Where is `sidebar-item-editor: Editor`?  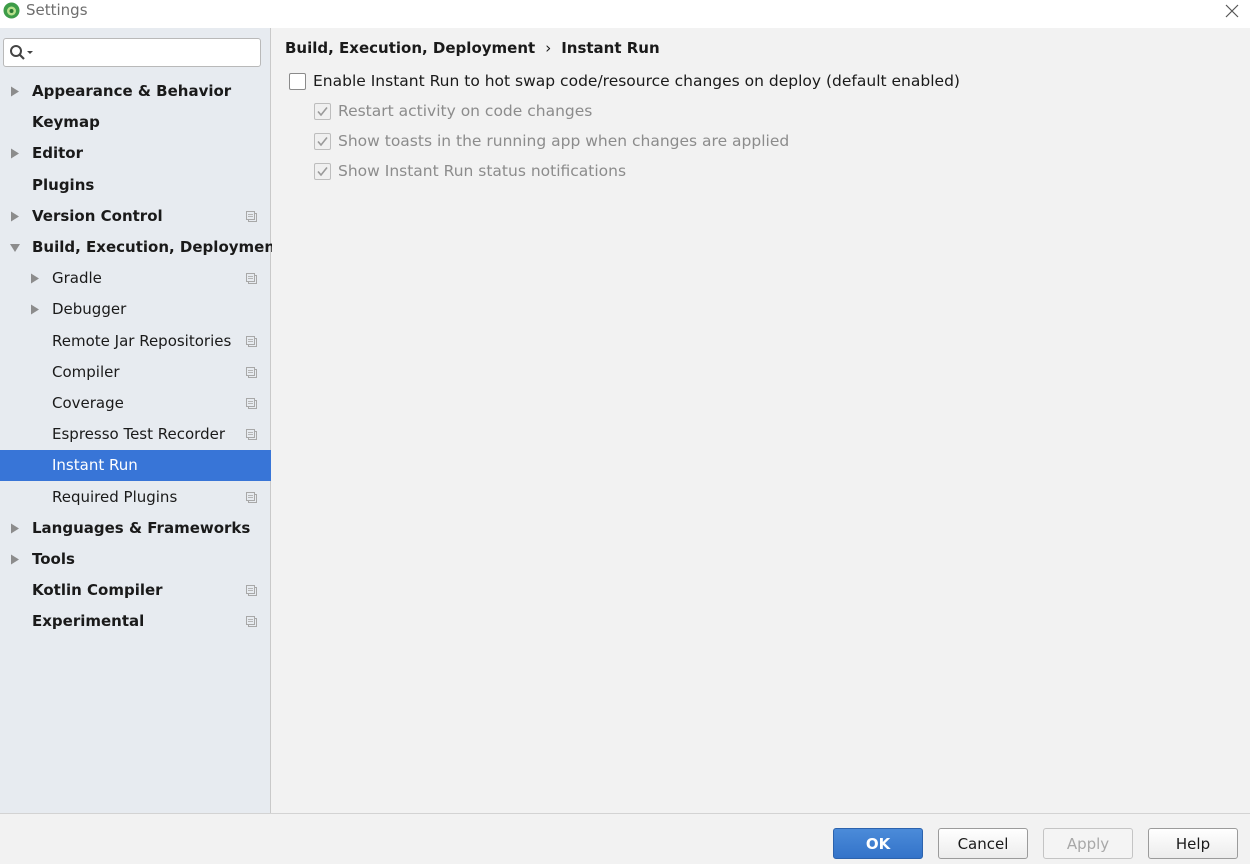
sidebar-item-editor: Editor is located at coordinates (135, 153).